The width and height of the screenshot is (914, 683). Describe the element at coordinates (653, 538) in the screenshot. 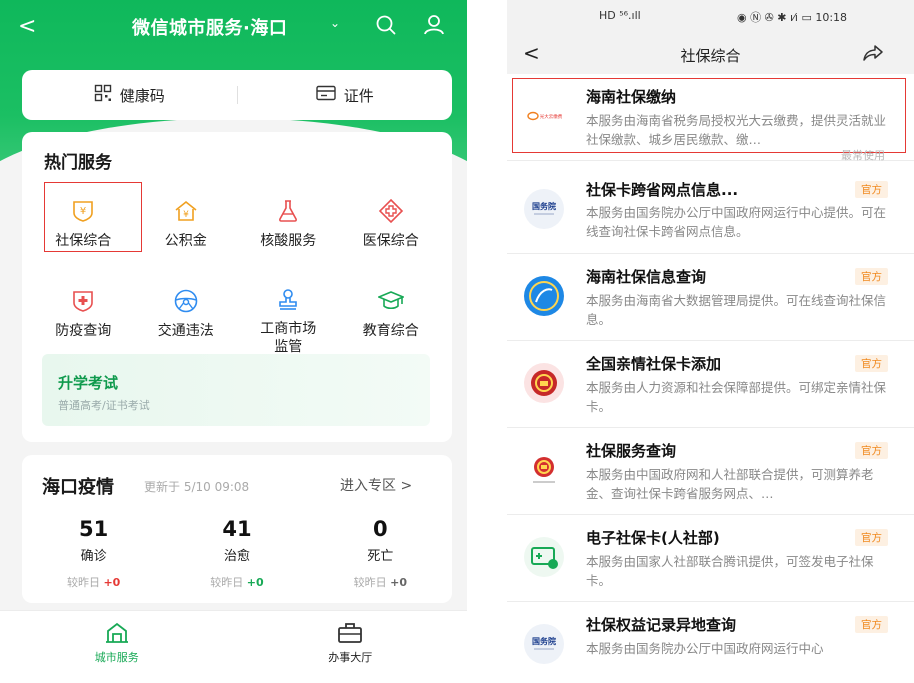

I see `service-name: 电子社保卡(人社部)` at that location.